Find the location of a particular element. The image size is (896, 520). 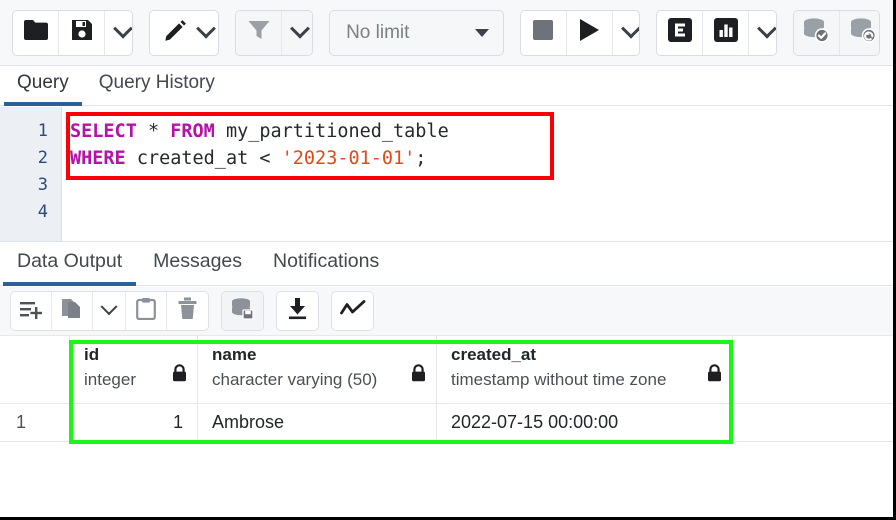

execute-button is located at coordinates (590, 32).